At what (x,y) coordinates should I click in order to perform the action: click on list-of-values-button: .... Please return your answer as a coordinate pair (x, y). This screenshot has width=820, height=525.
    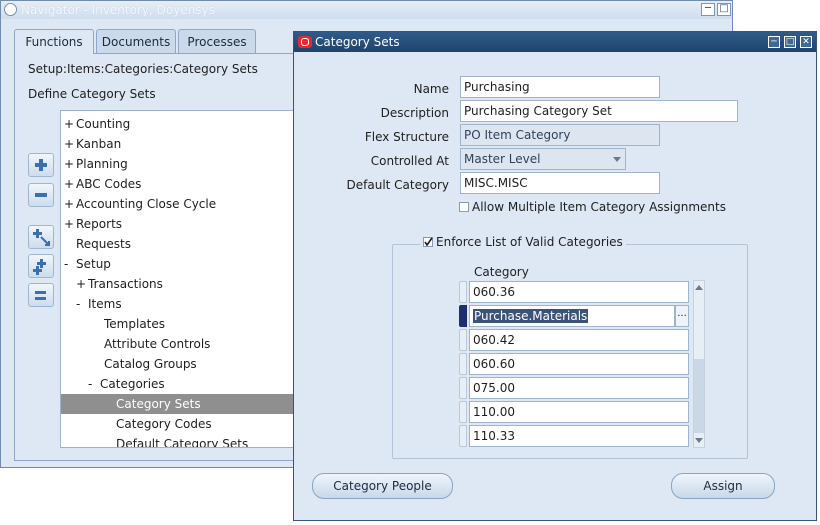
    Looking at the image, I should click on (682, 316).